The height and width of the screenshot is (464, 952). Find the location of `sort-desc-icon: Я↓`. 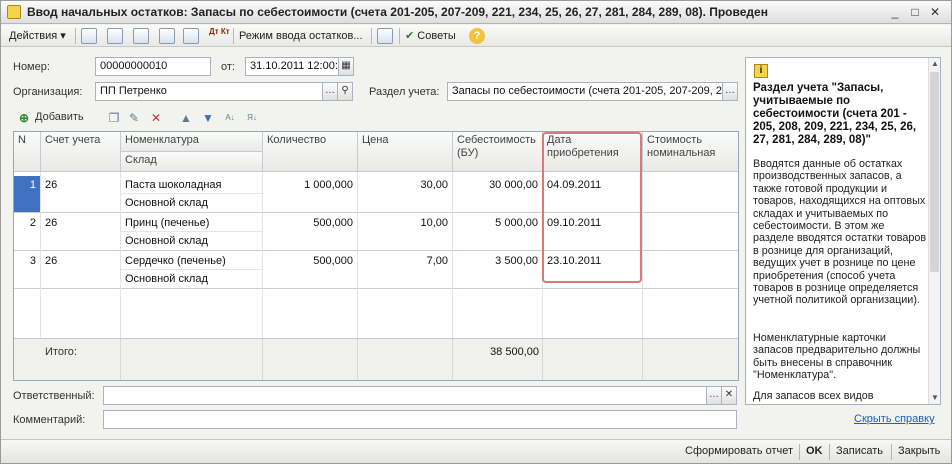

sort-desc-icon: Я↓ is located at coordinates (252, 118).